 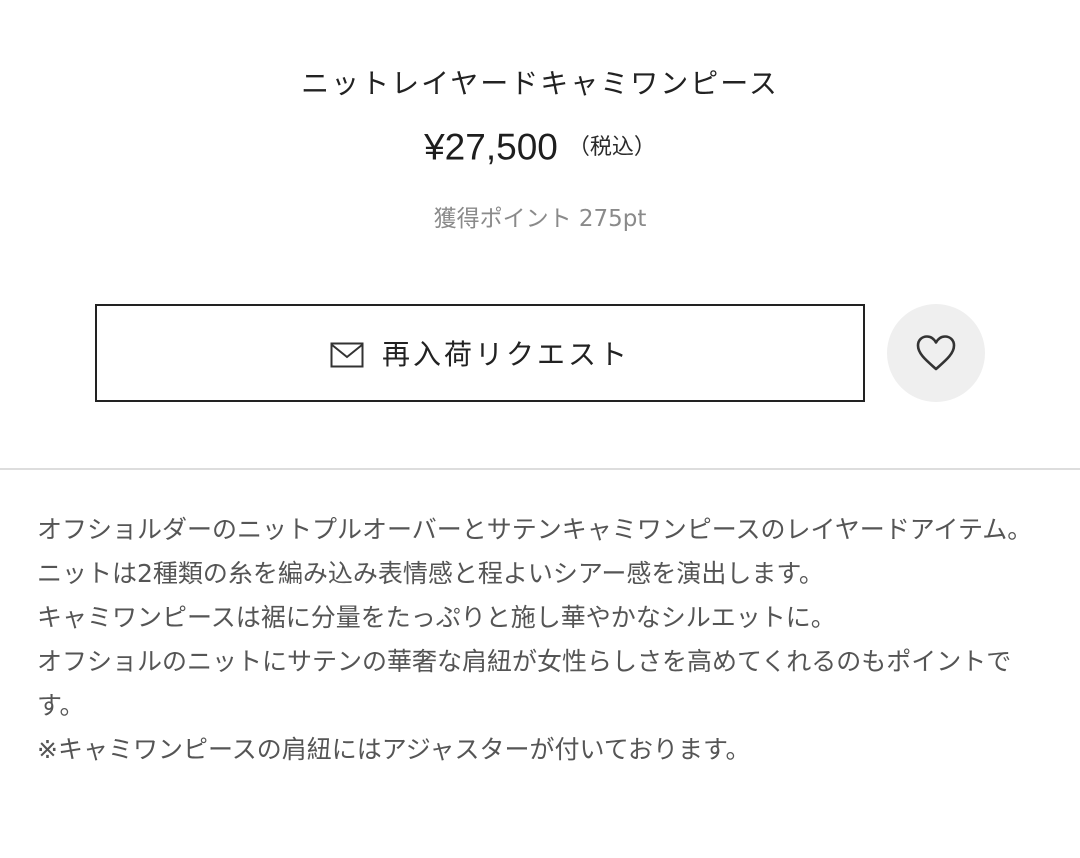 I want to click on product-price: ¥27,500, so click(x=491, y=147).